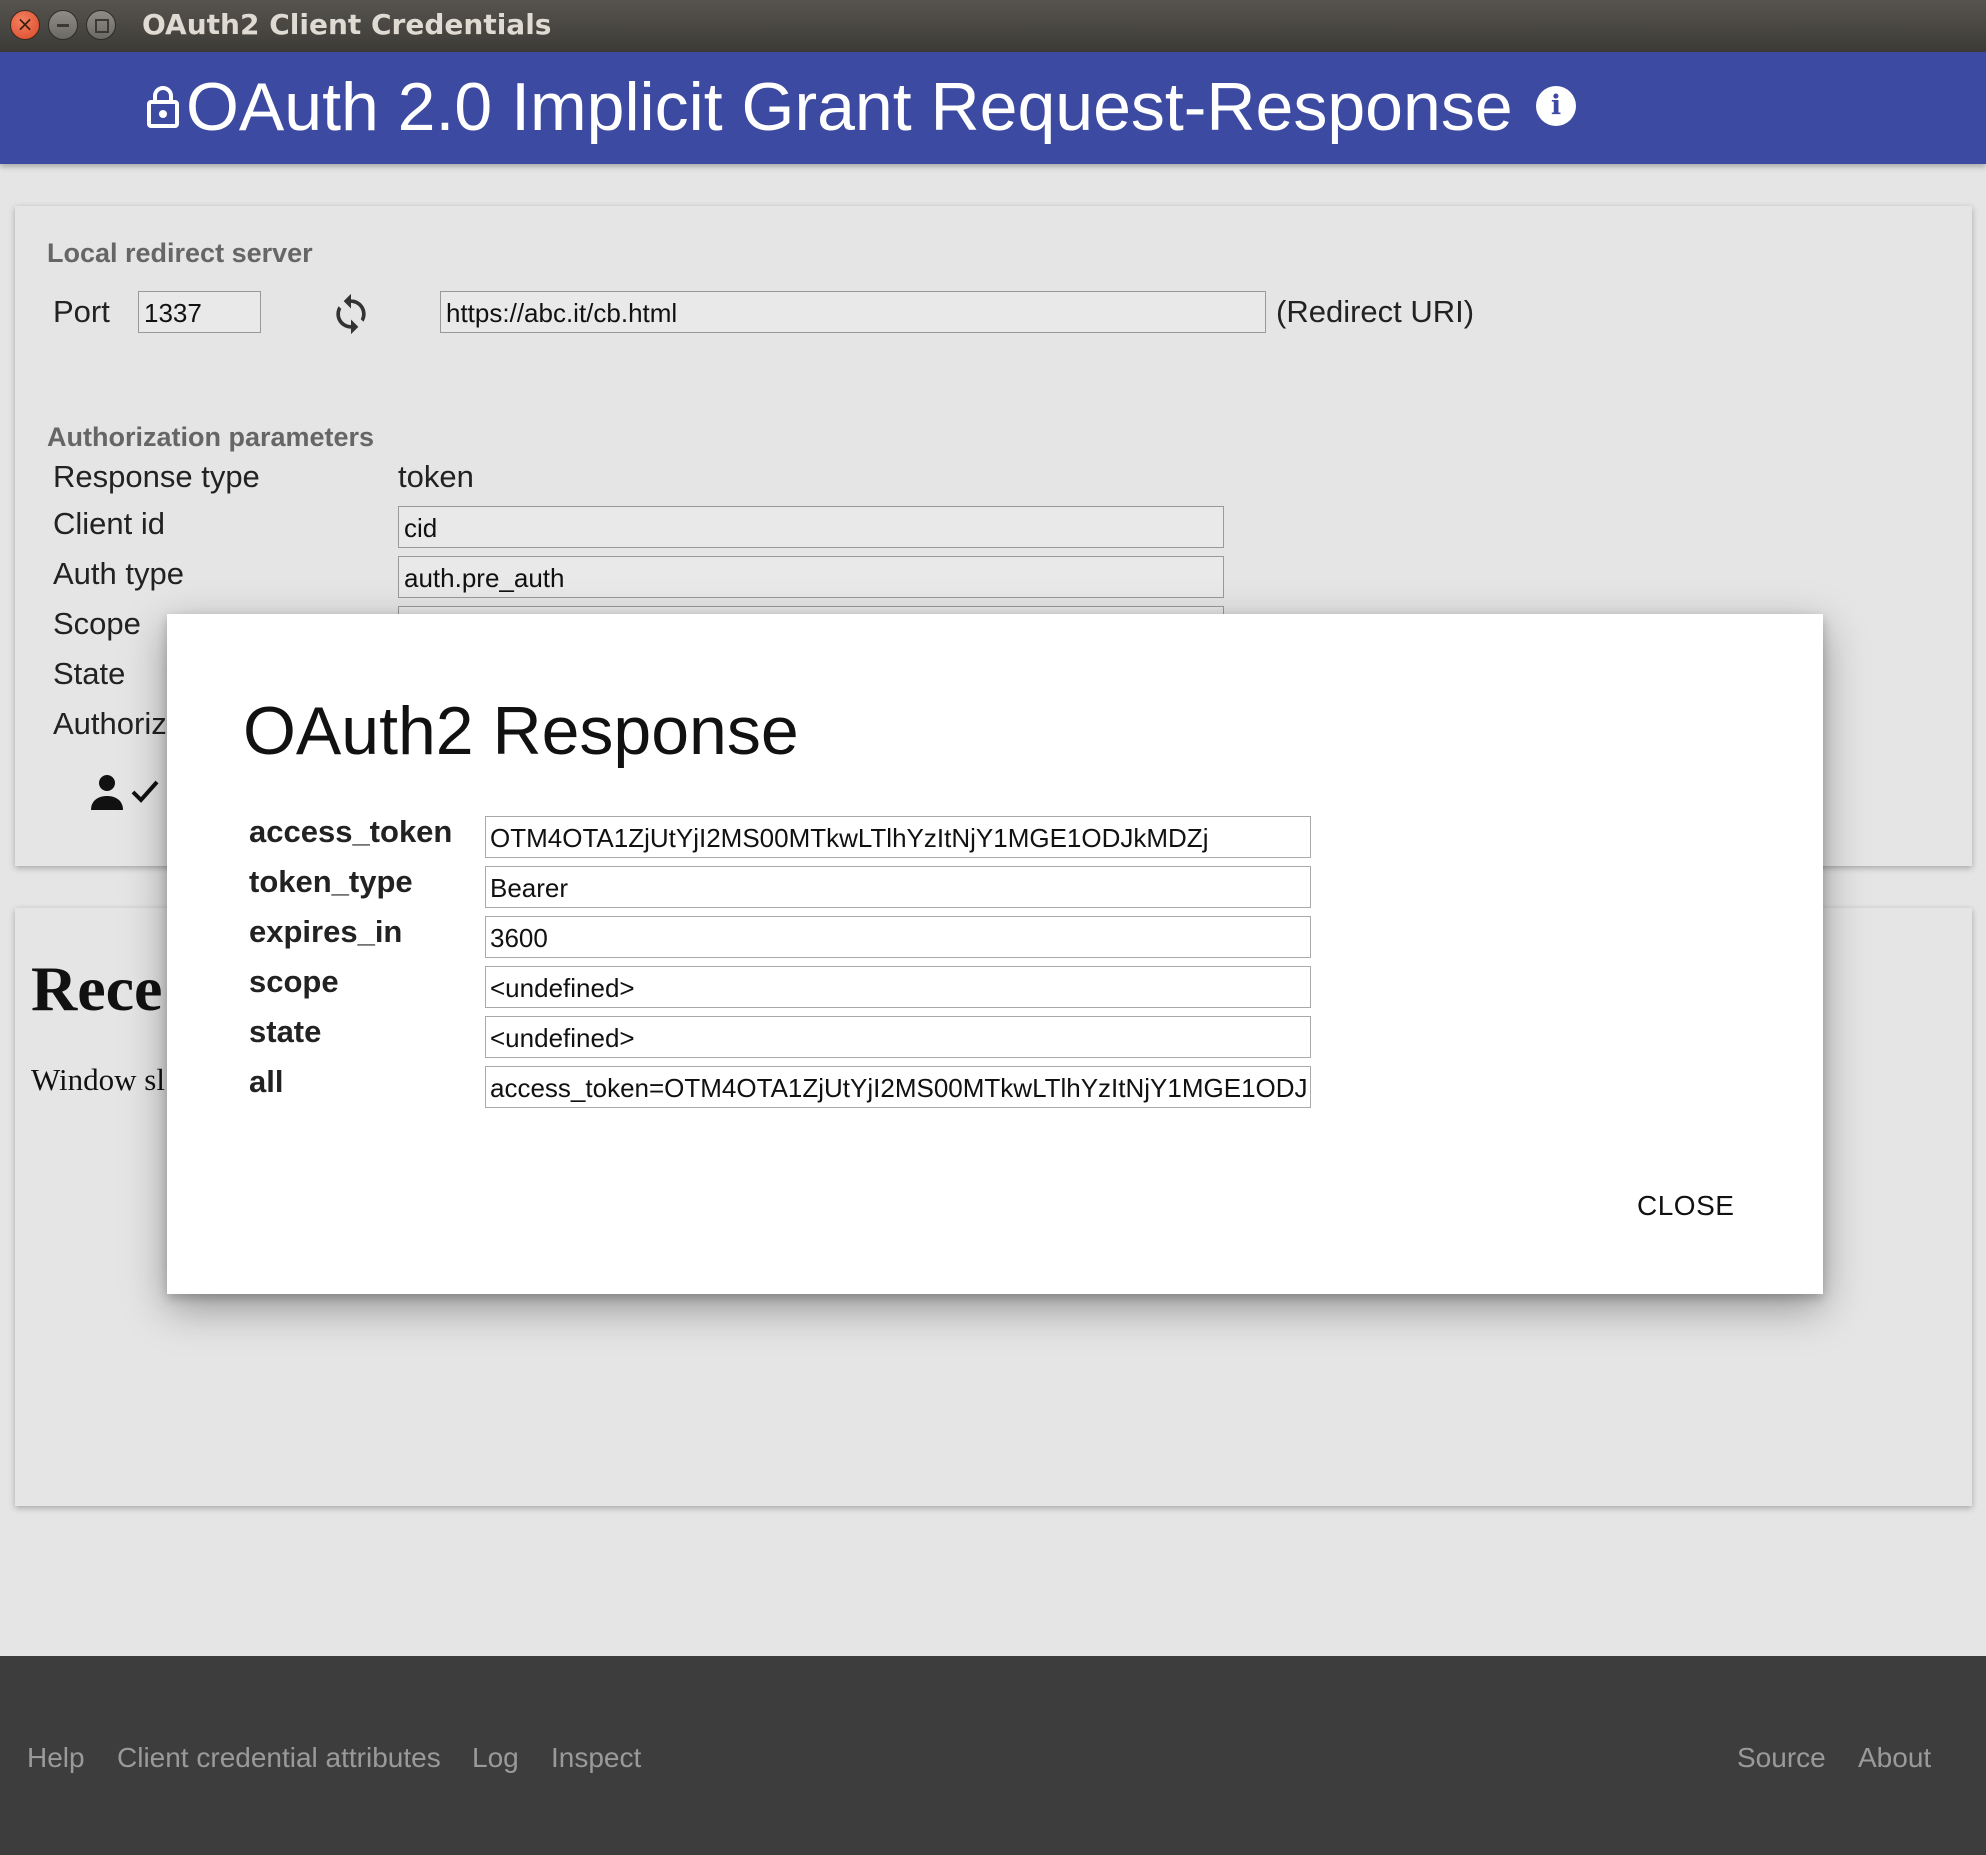 The width and height of the screenshot is (1986, 1855). I want to click on response-value-token-type: Bearer, so click(898, 887).